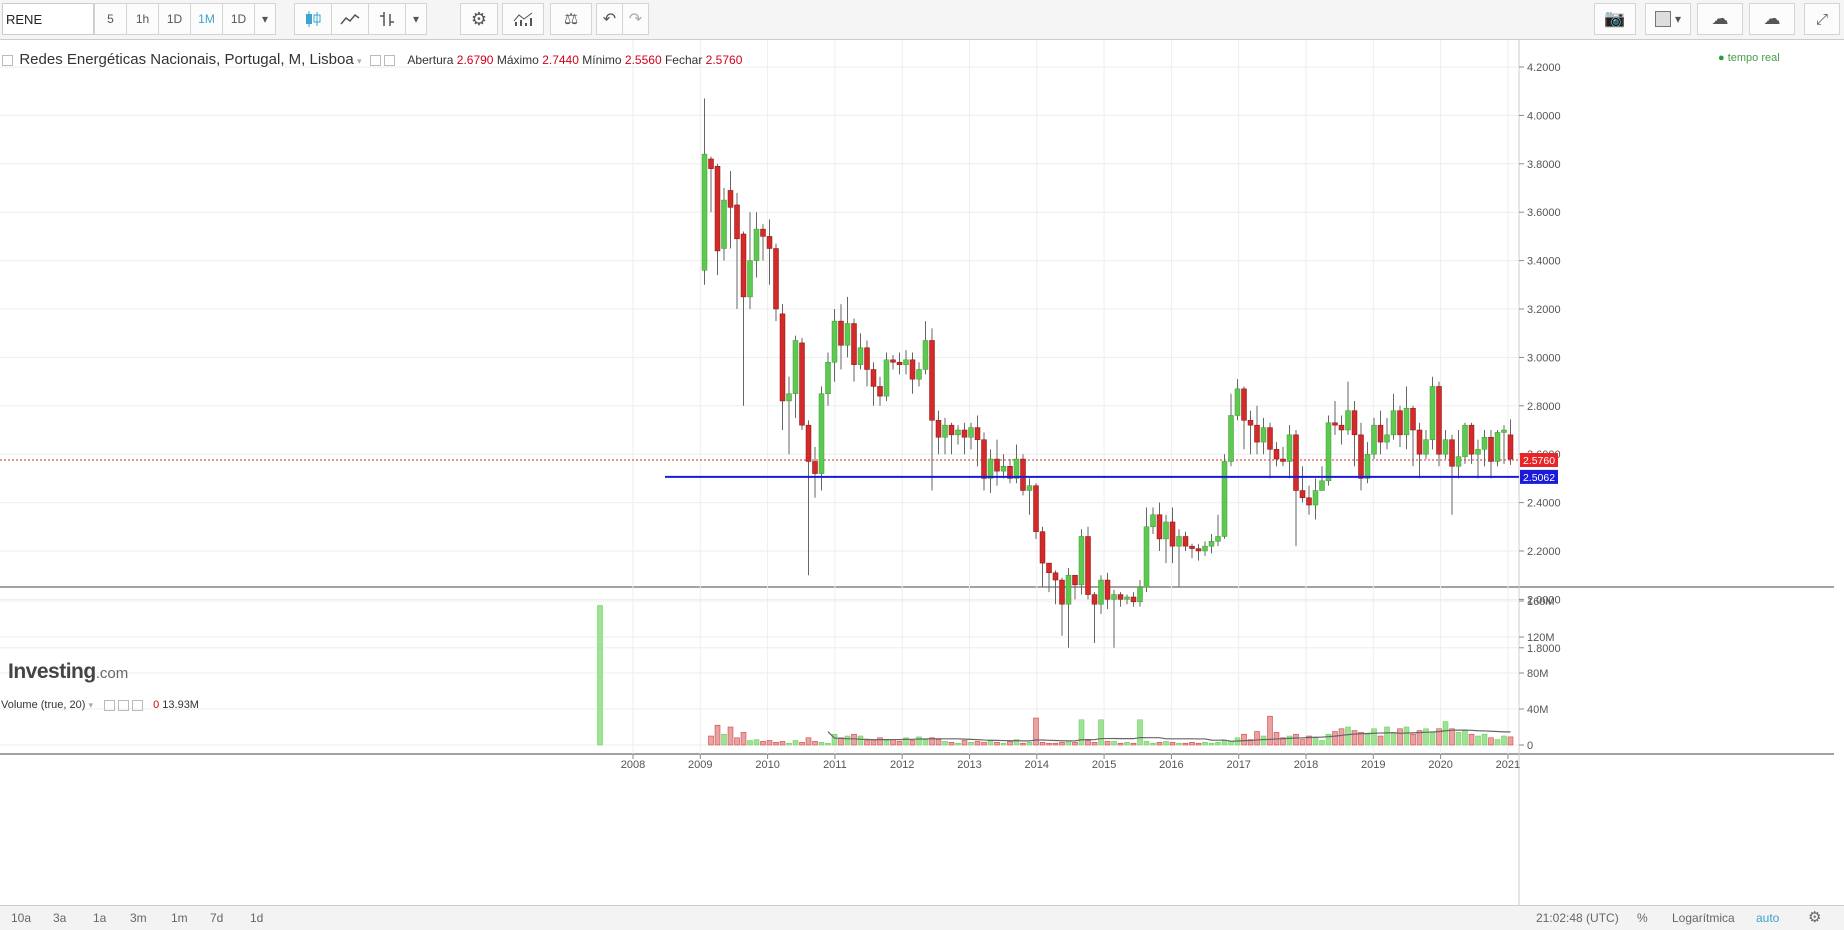 This screenshot has width=1844, height=930. What do you see at coordinates (633, 765) in the screenshot?
I see `year-tick-label: 2008` at bounding box center [633, 765].